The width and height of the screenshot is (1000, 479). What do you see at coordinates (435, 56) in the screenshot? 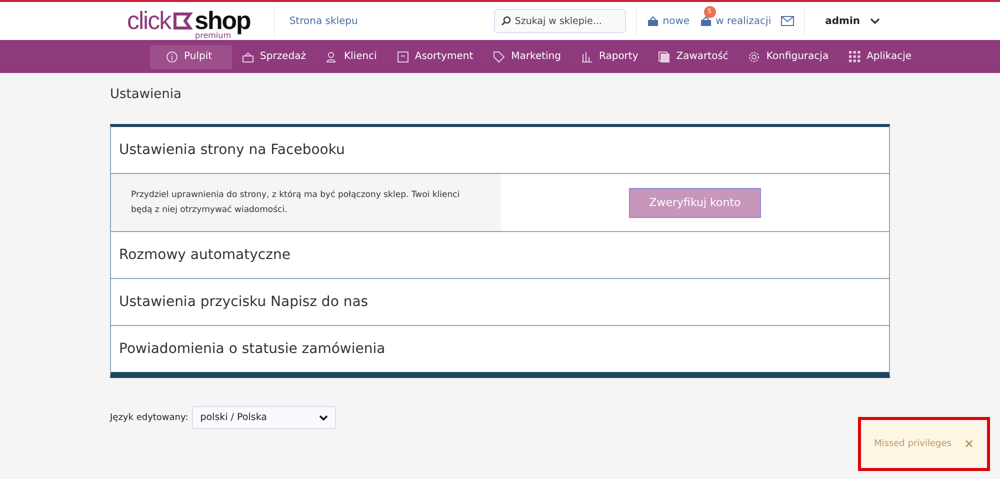
I see `nav-tab: Asortyment` at bounding box center [435, 56].